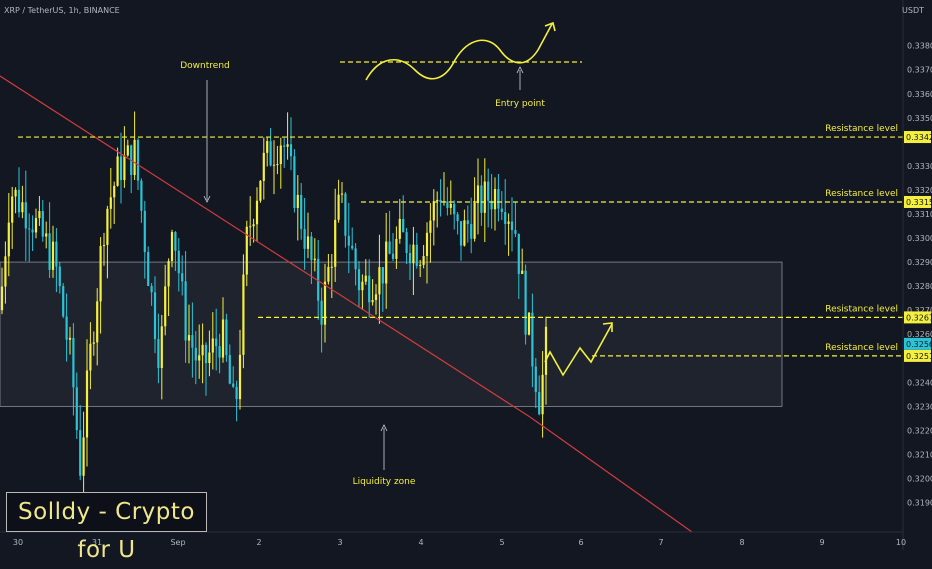 The width and height of the screenshot is (932, 569). What do you see at coordinates (919, 454) in the screenshot?
I see `y-tick-label: 0.3210` at bounding box center [919, 454].